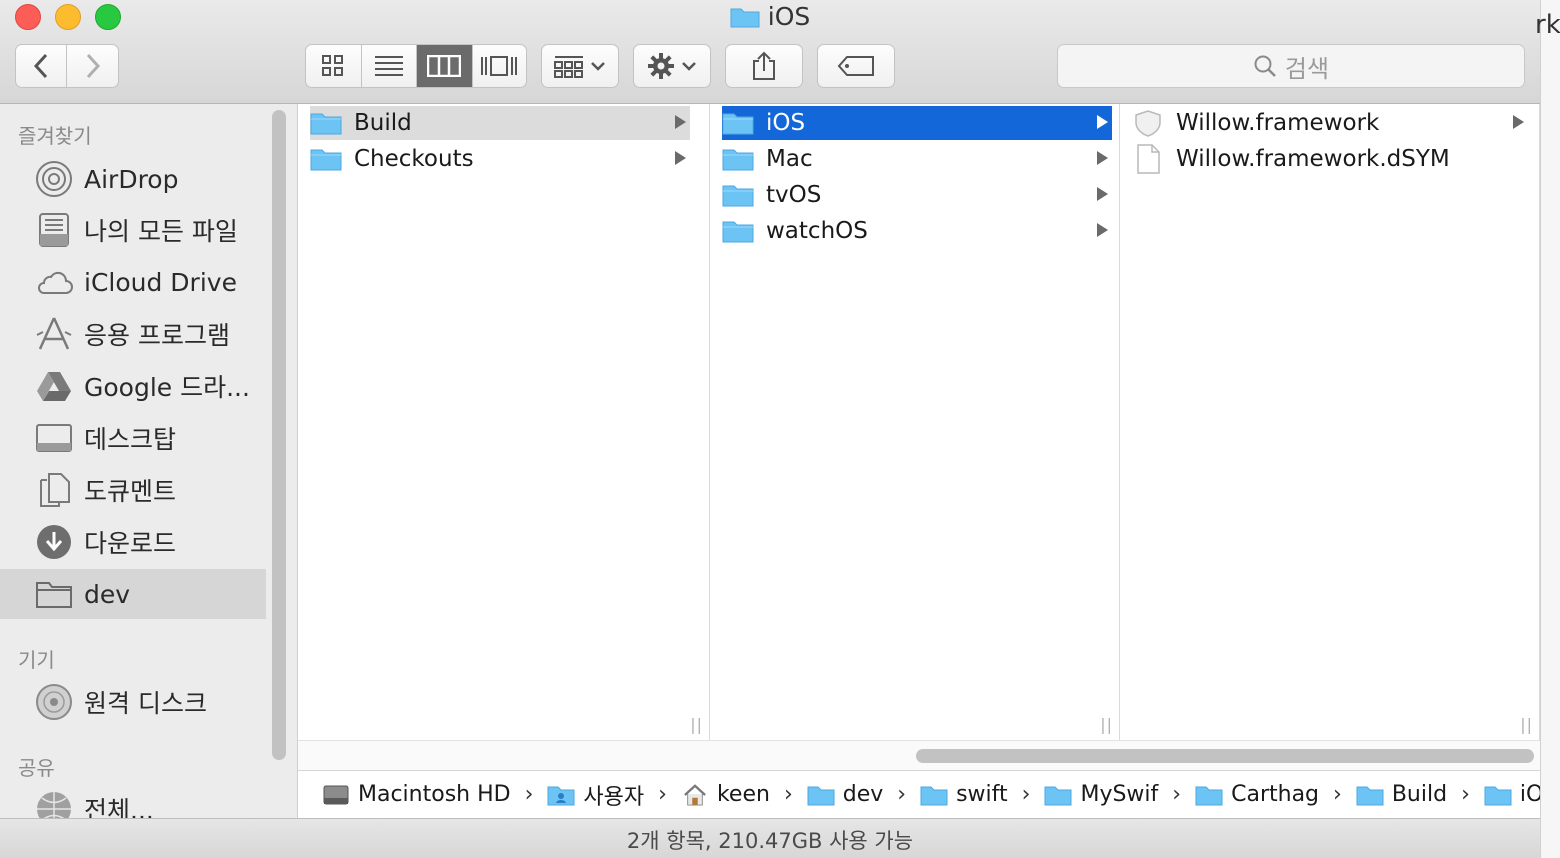 This screenshot has height=858, width=1560. Describe the element at coordinates (917, 123) in the screenshot. I see `list-item-ios: iOS` at that location.